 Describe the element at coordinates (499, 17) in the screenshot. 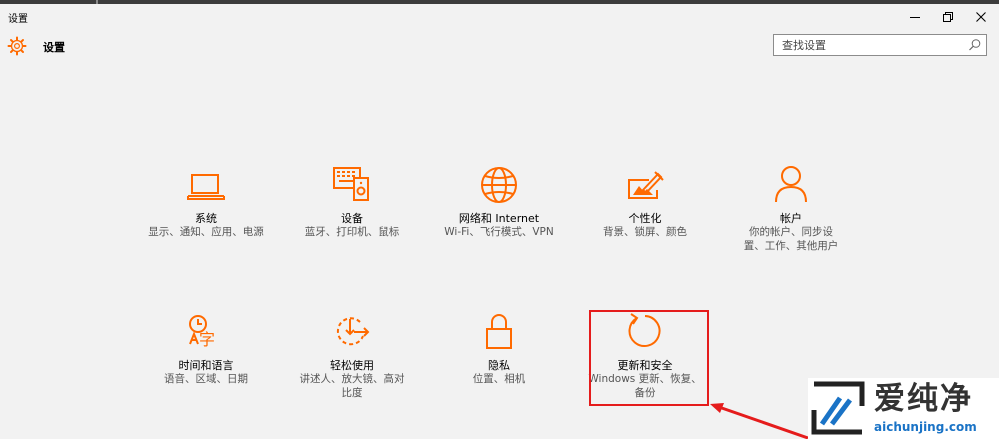

I see `title-bar: 设置` at that location.